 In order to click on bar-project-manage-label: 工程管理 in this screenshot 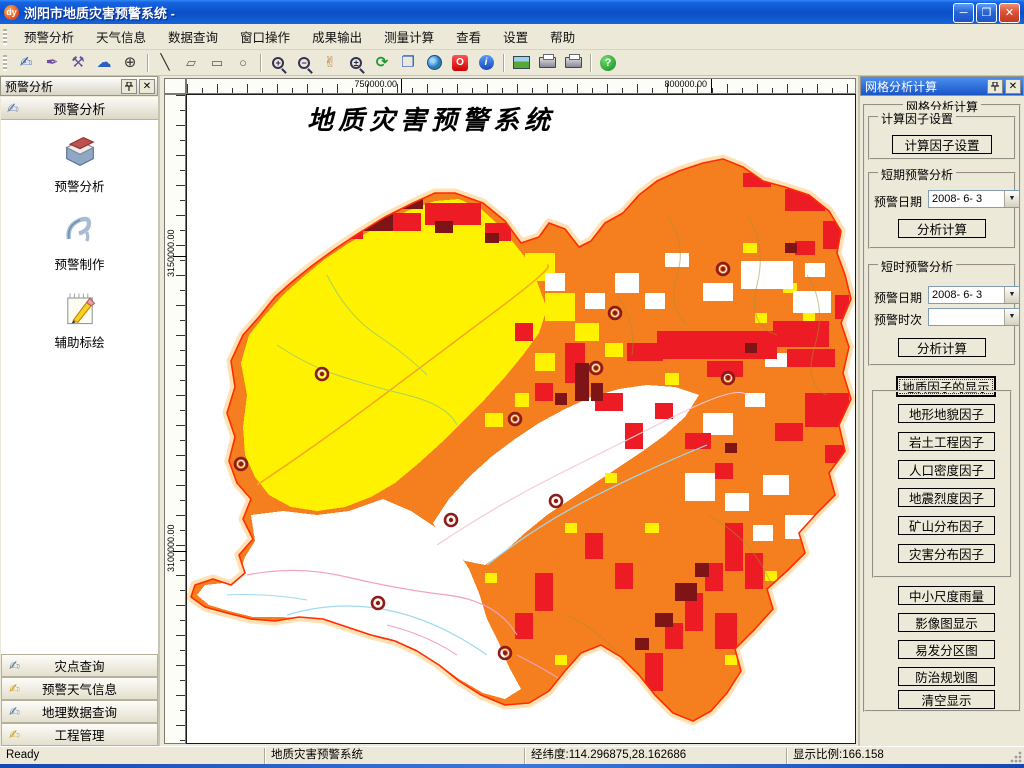, I will do `click(79, 736)`.